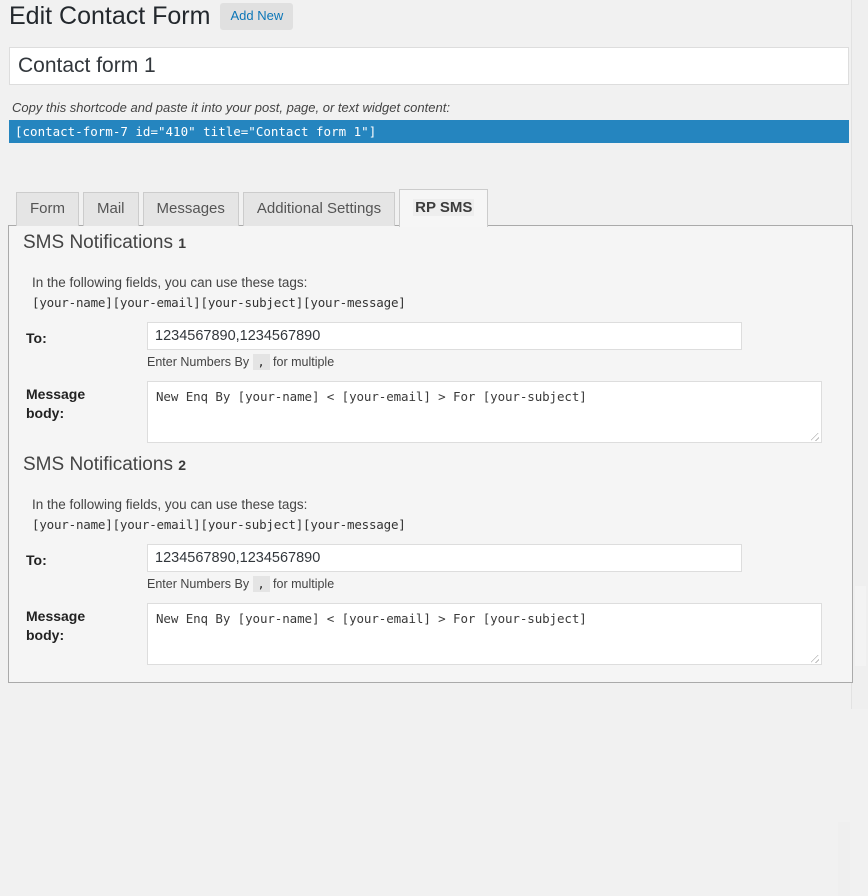  I want to click on page-scrollbar-thumb, so click(860, 626).